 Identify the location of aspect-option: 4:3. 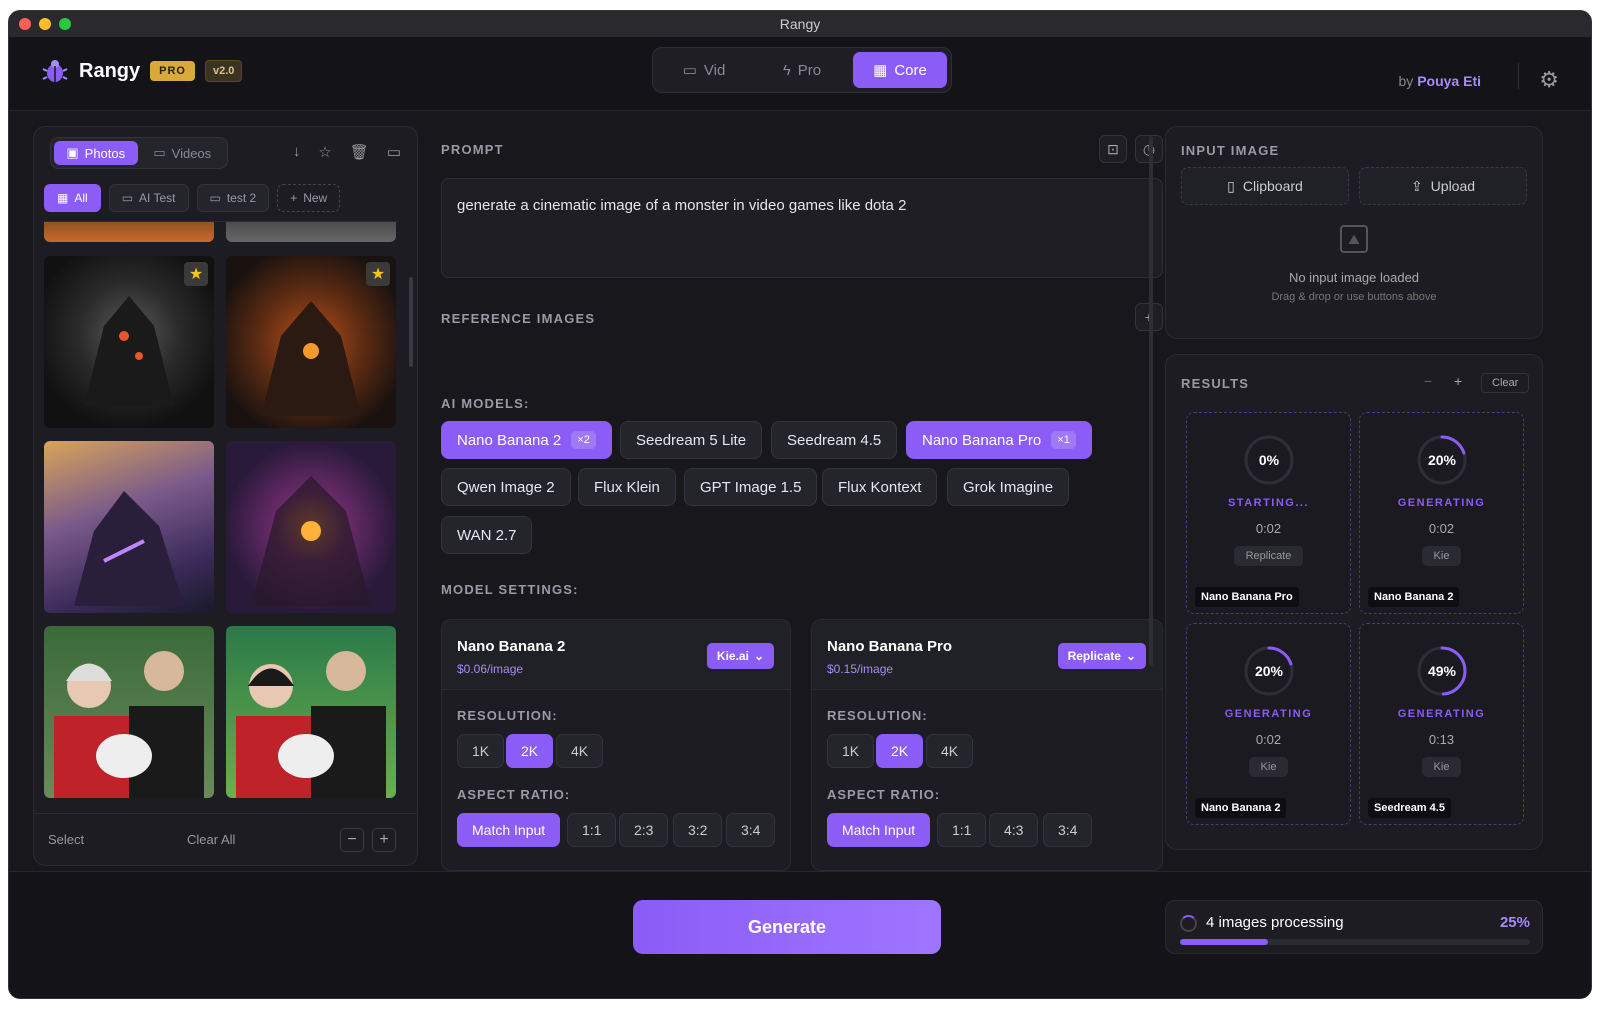
(1014, 830).